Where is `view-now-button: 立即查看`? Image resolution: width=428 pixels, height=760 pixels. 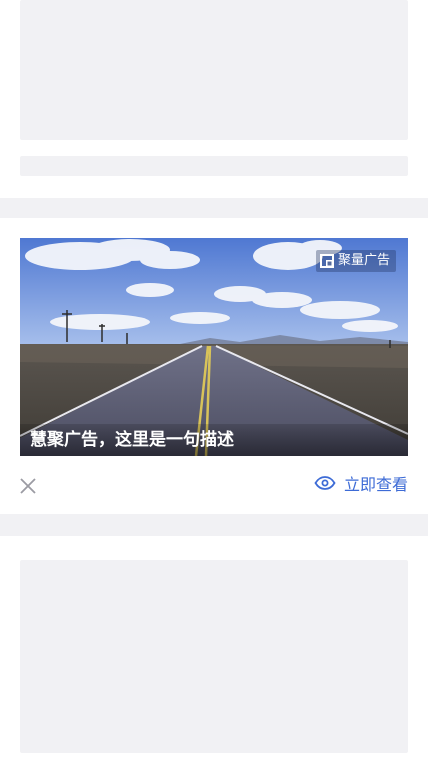 view-now-button: 立即查看 is located at coordinates (361, 483).